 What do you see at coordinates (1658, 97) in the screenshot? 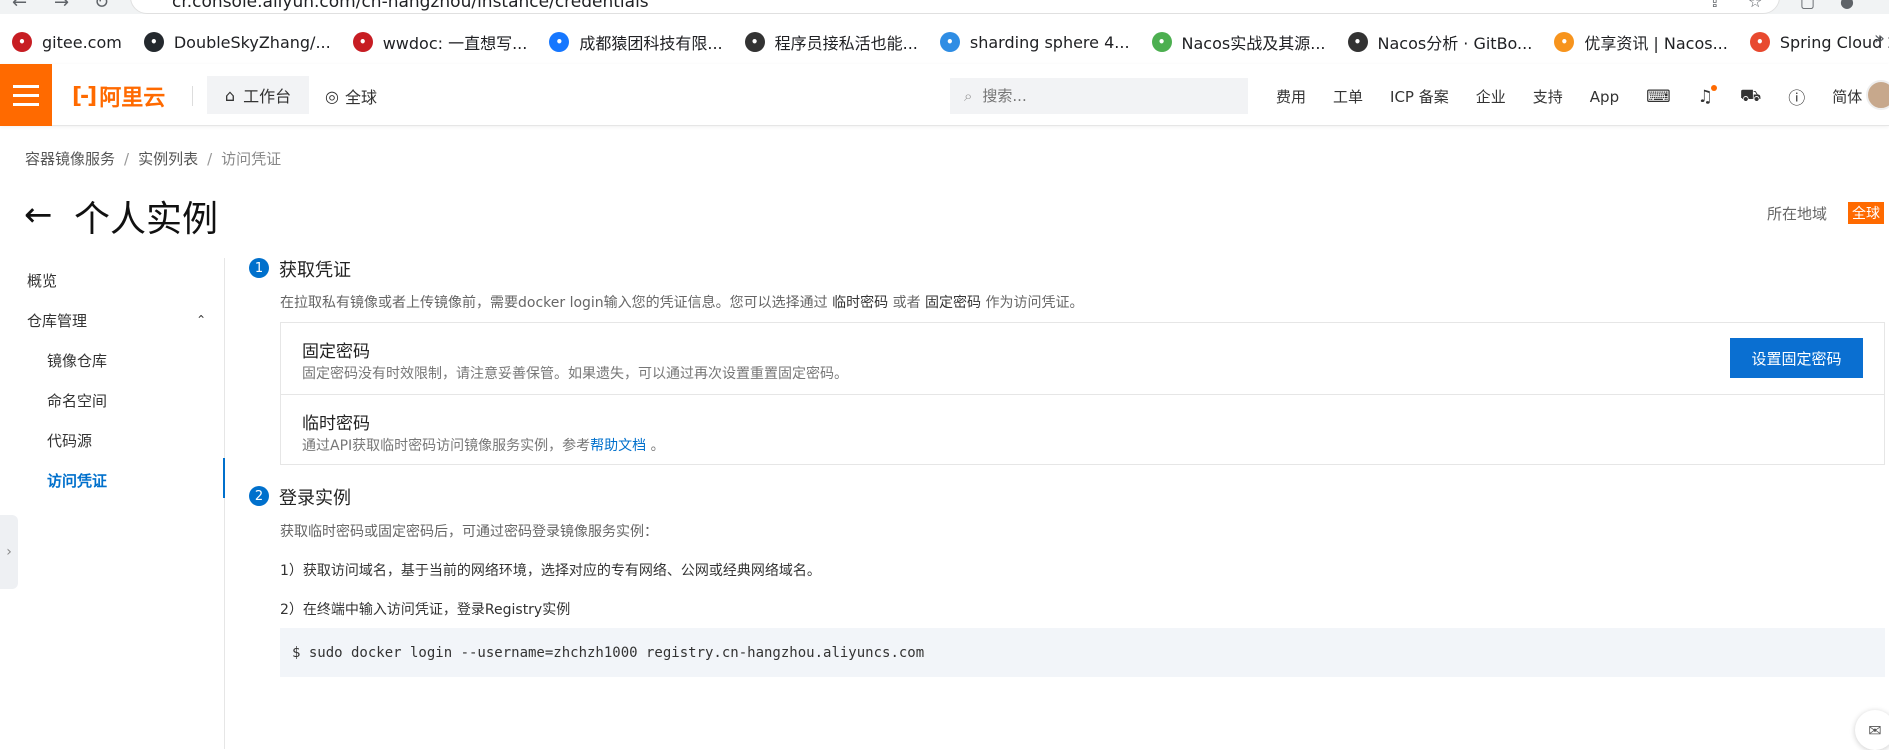
I see `terminal-icon: ⌨` at bounding box center [1658, 97].